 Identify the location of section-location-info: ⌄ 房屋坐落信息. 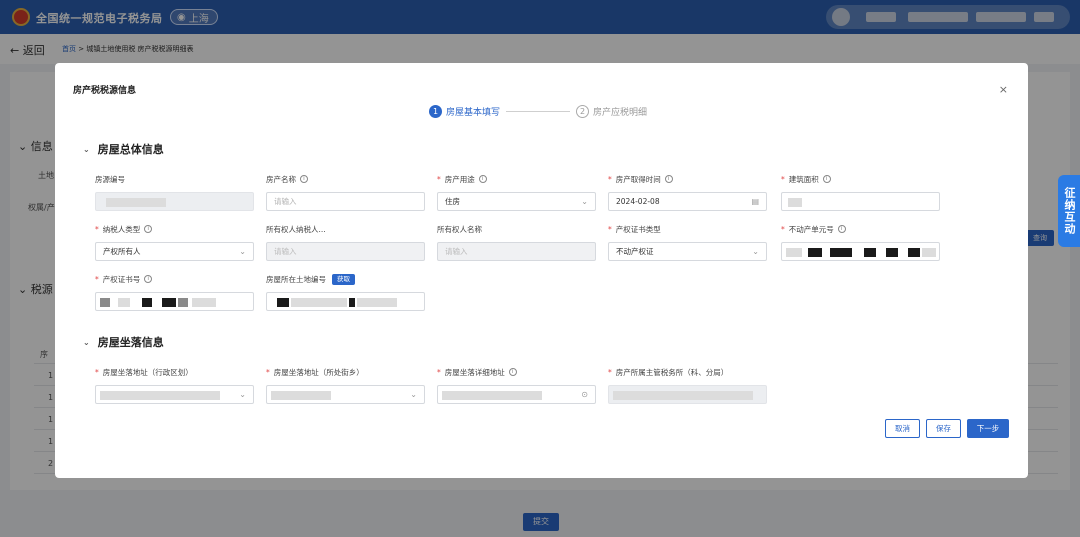
(123, 342).